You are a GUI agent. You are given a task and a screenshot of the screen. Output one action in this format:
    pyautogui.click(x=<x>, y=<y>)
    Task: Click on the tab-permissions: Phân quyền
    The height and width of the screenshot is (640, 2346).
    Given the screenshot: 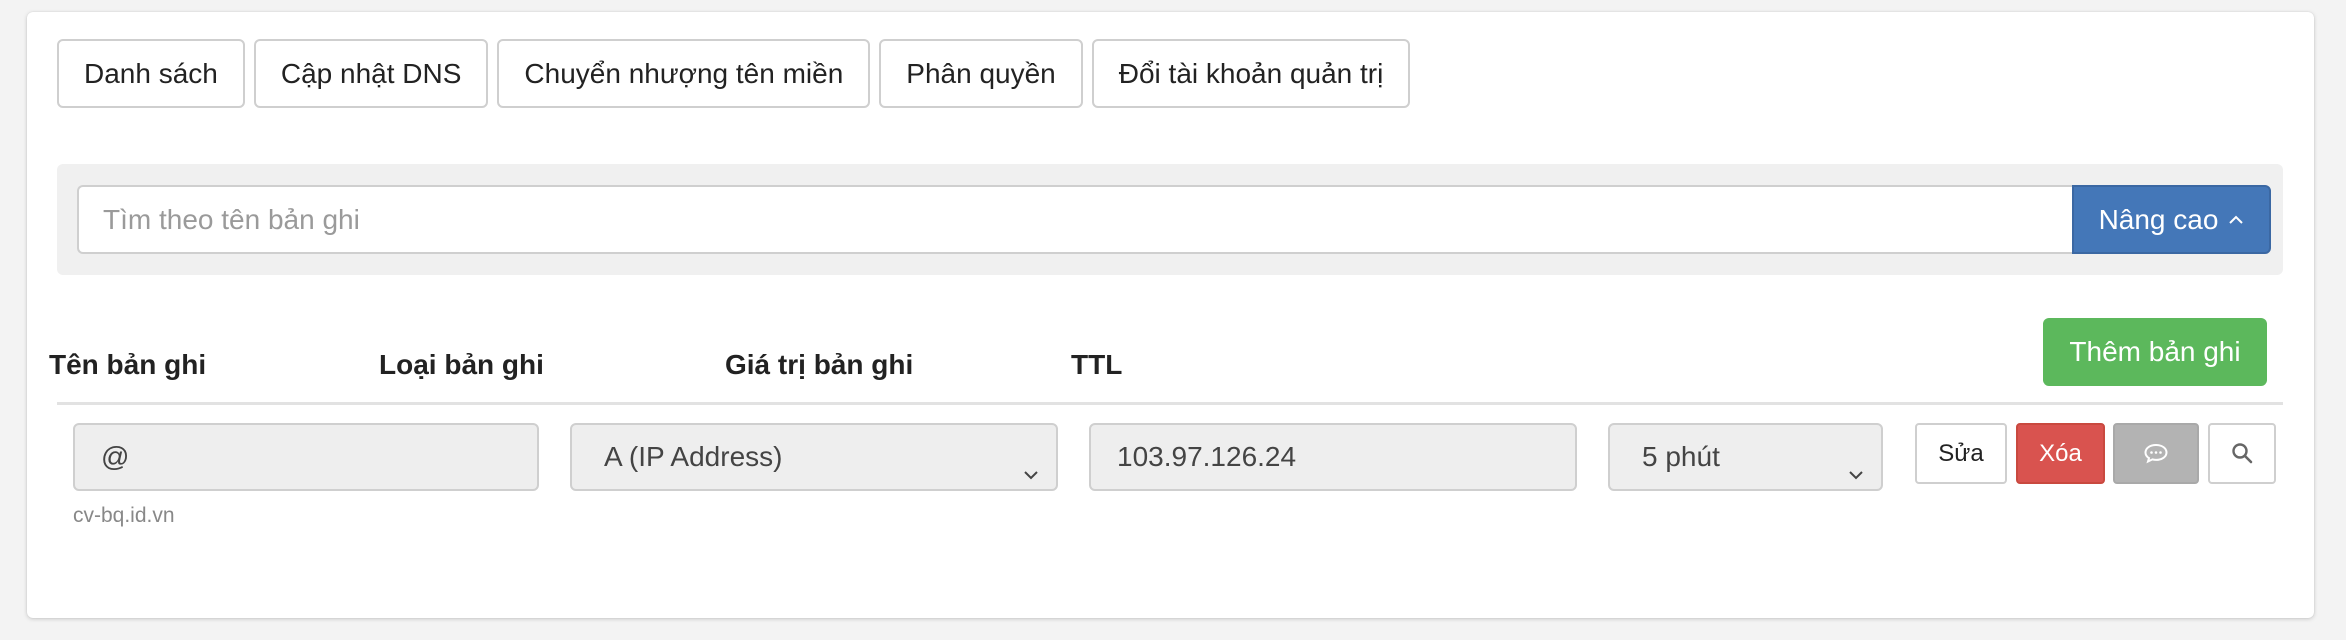 What is the action you would take?
    pyautogui.click(x=981, y=73)
    